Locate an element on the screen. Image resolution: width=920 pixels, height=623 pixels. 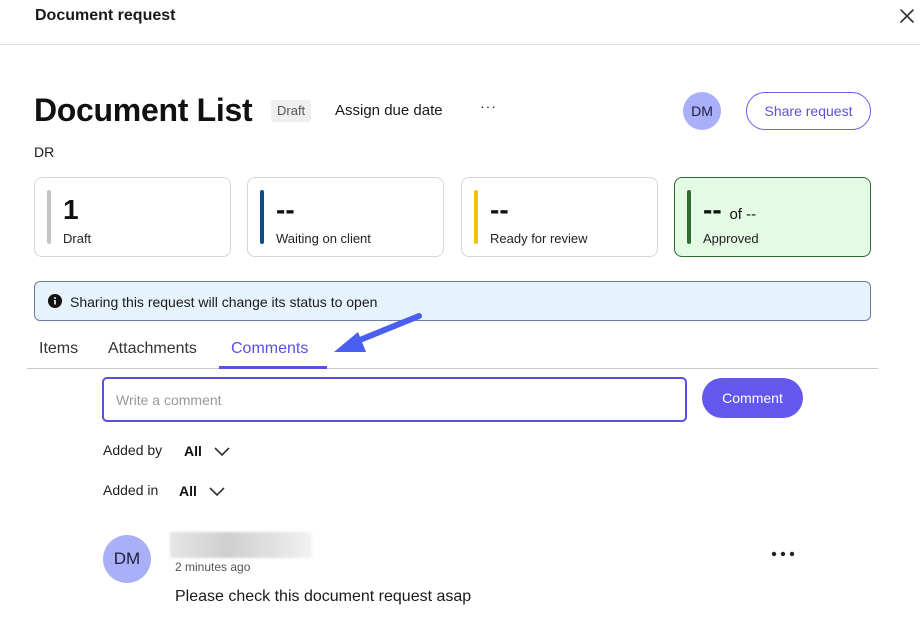
redacted-author-name is located at coordinates (241, 545).